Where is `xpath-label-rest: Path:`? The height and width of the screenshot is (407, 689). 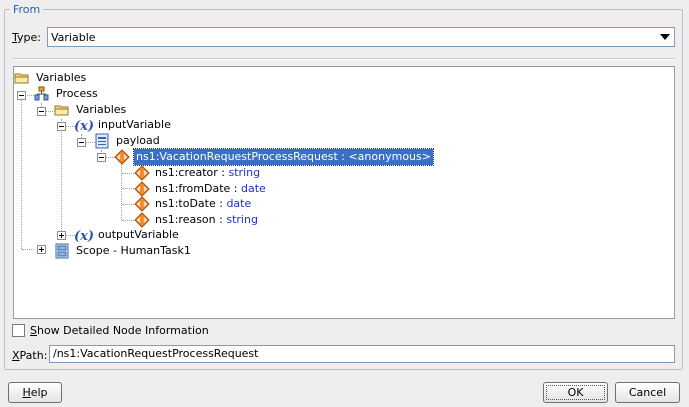 xpath-label-rest: Path: is located at coordinates (33, 355).